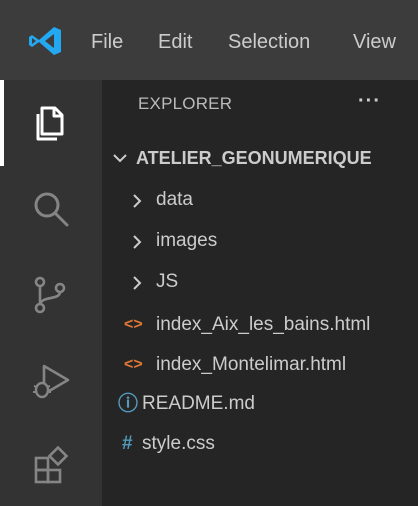  I want to click on file-label: README.md, so click(198, 403).